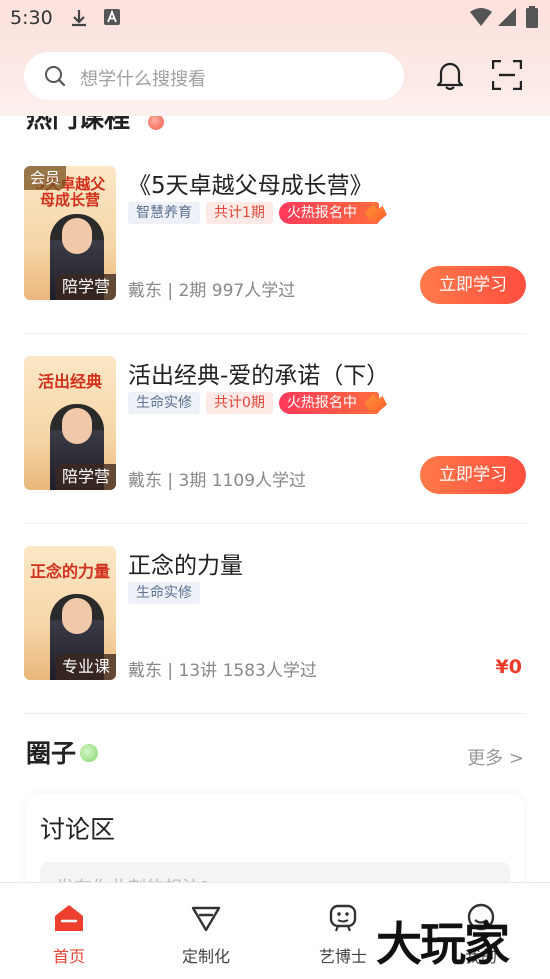  Describe the element at coordinates (222, 671) in the screenshot. I see `course-meta: 戴东 | 13讲 1583人学过` at that location.